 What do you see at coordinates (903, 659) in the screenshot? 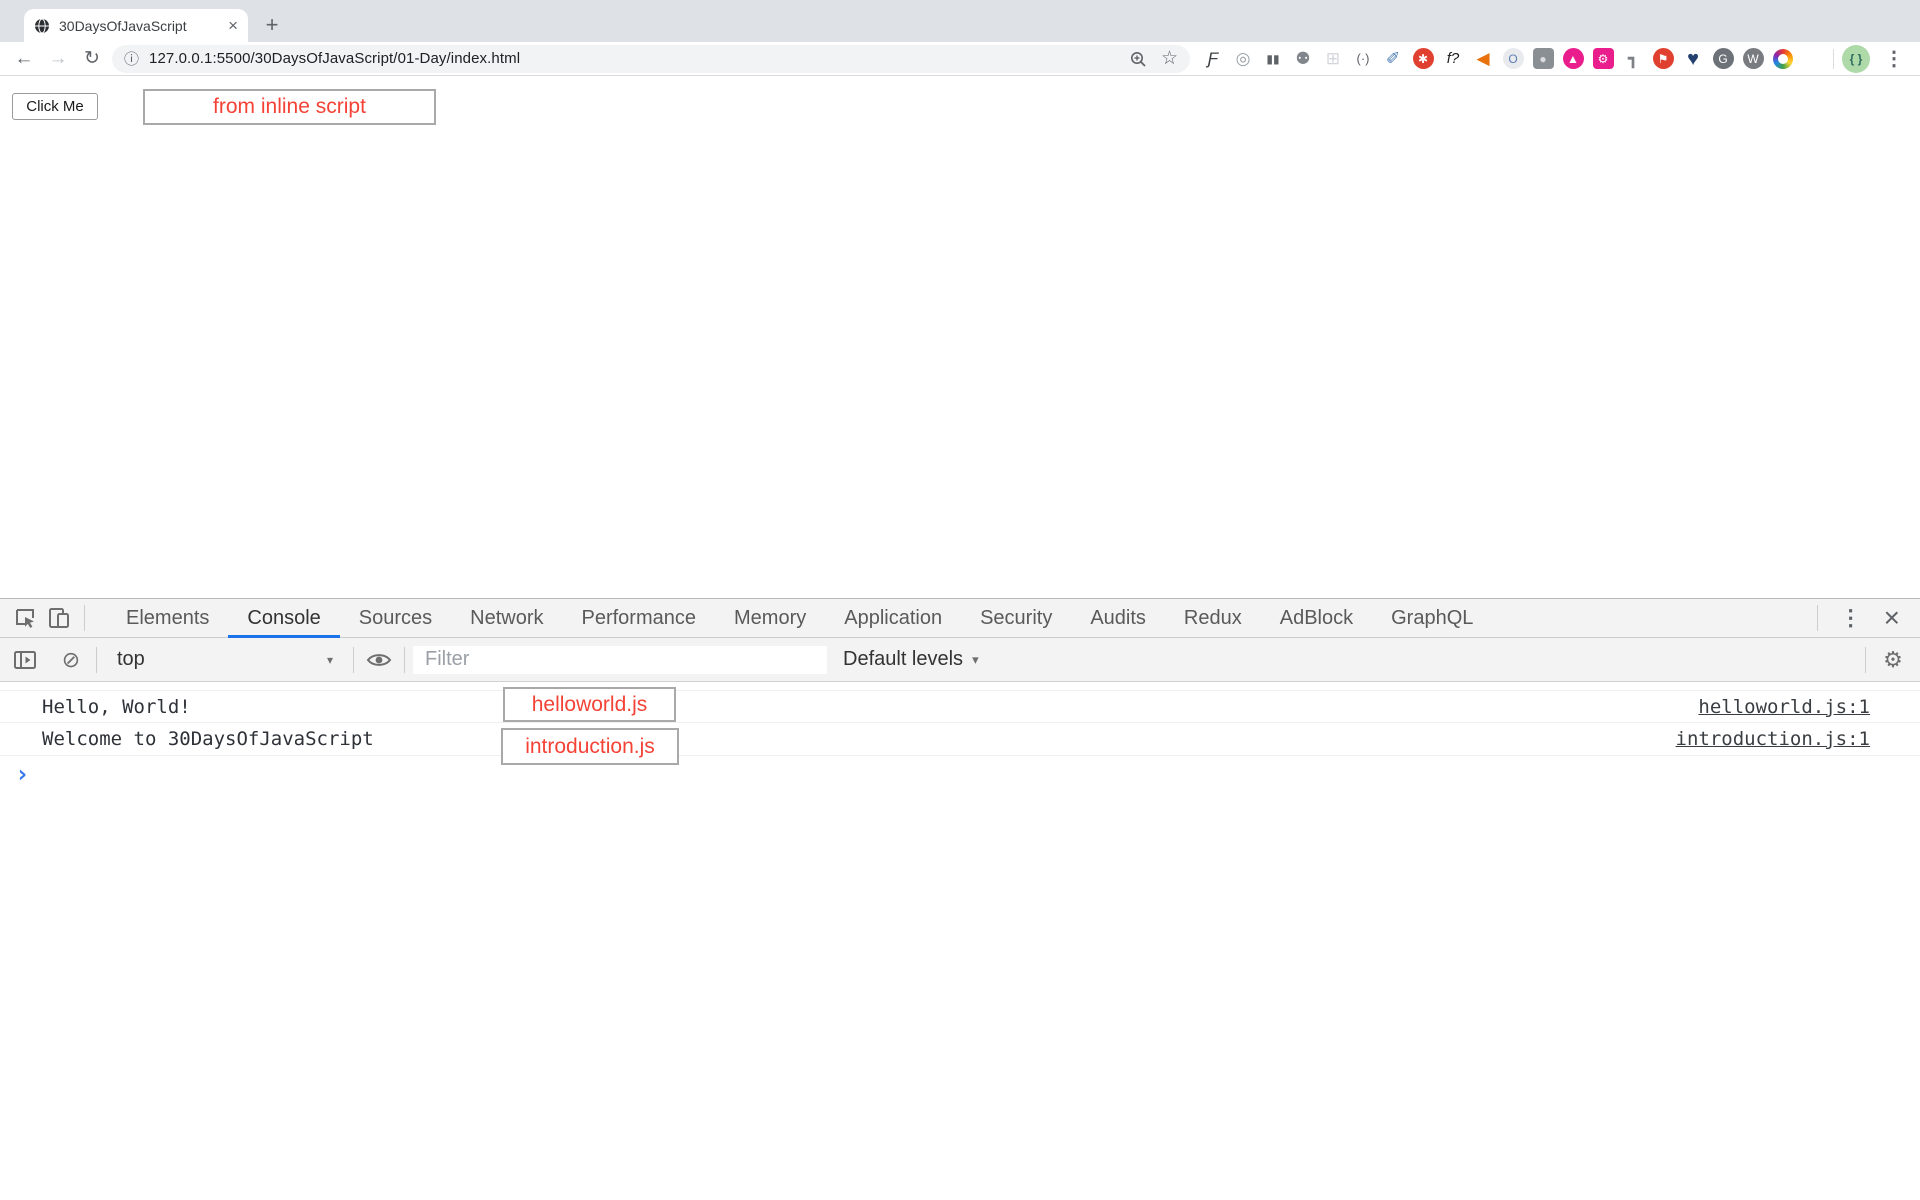
I see `log-levels-label: Default levels` at bounding box center [903, 659].